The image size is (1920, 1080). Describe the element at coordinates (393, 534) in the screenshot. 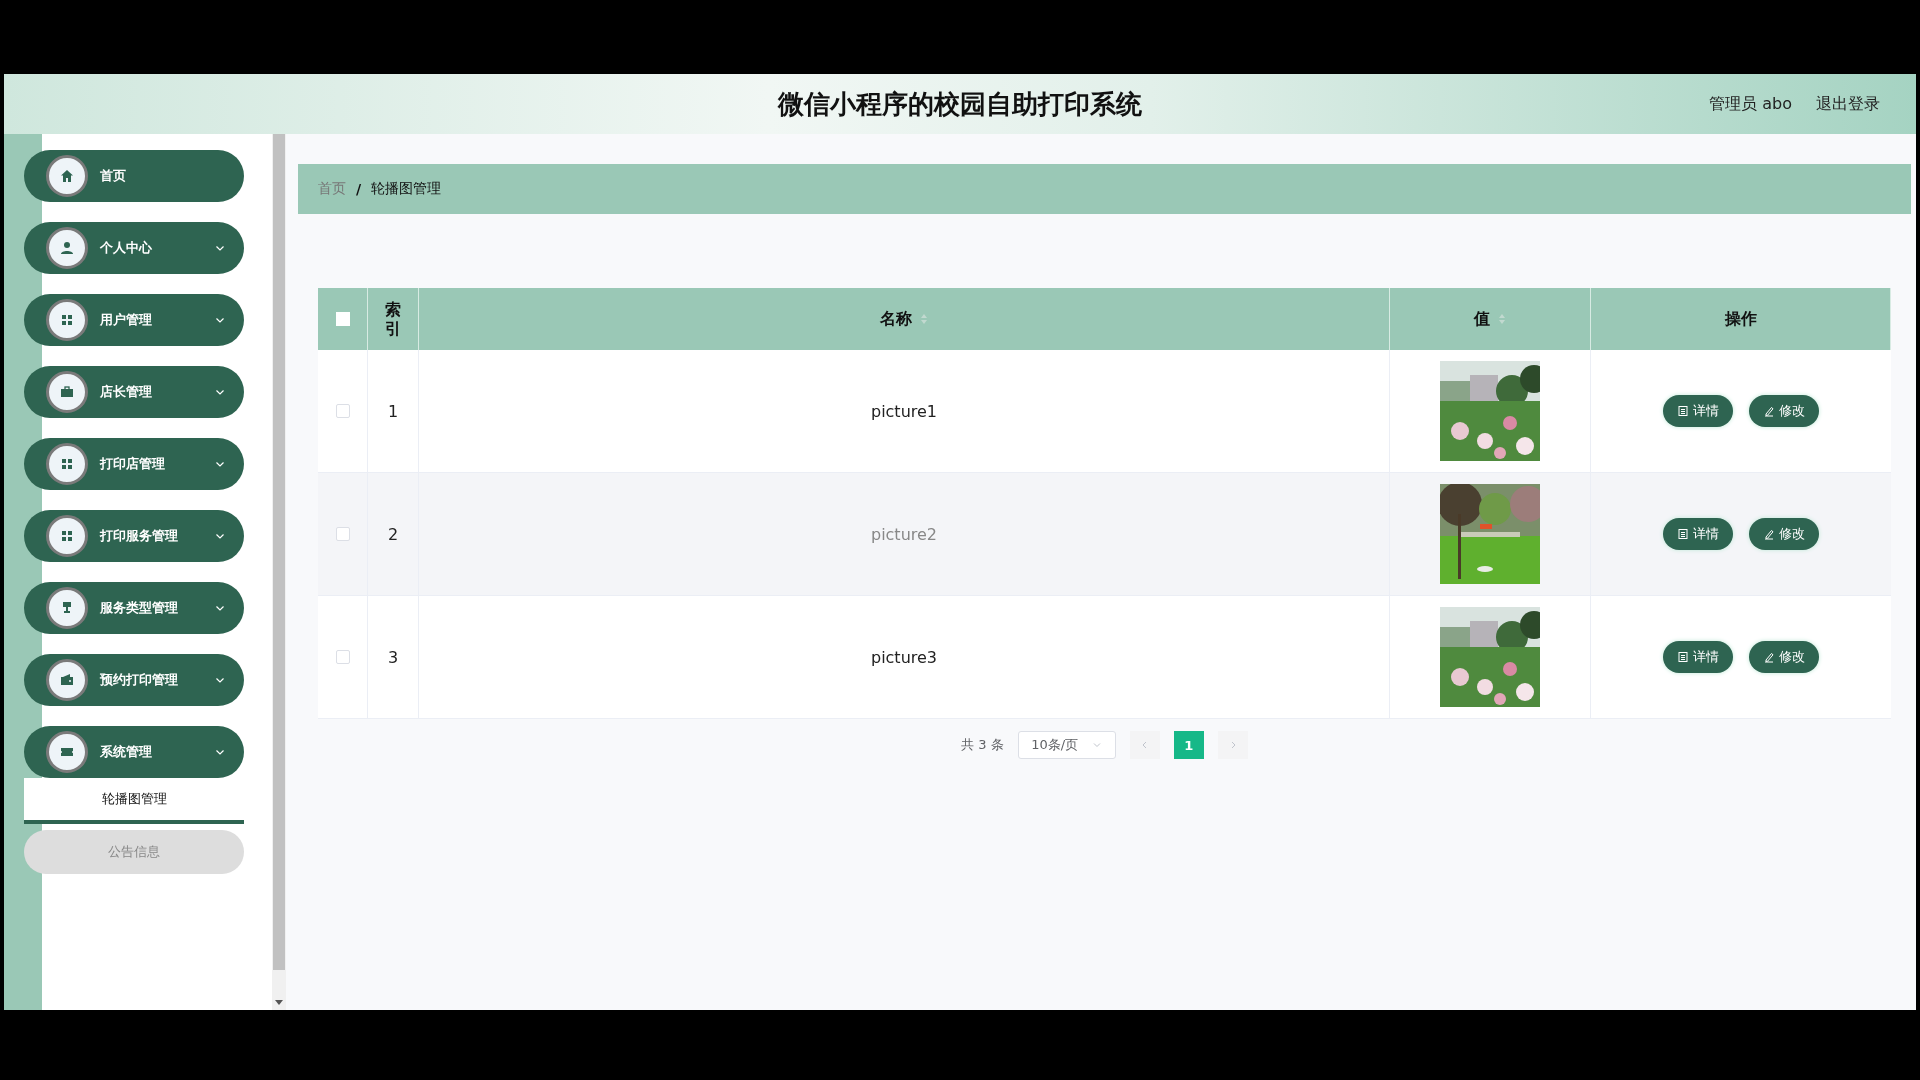

I see `index-text: 2` at that location.